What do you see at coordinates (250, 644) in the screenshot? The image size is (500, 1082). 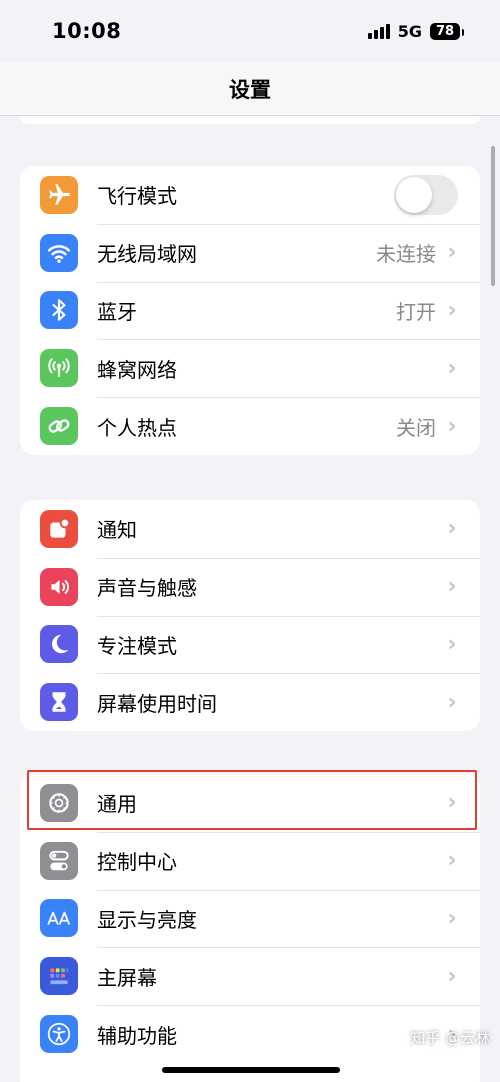 I see `settings-row-focus: 专注模式 ›` at bounding box center [250, 644].